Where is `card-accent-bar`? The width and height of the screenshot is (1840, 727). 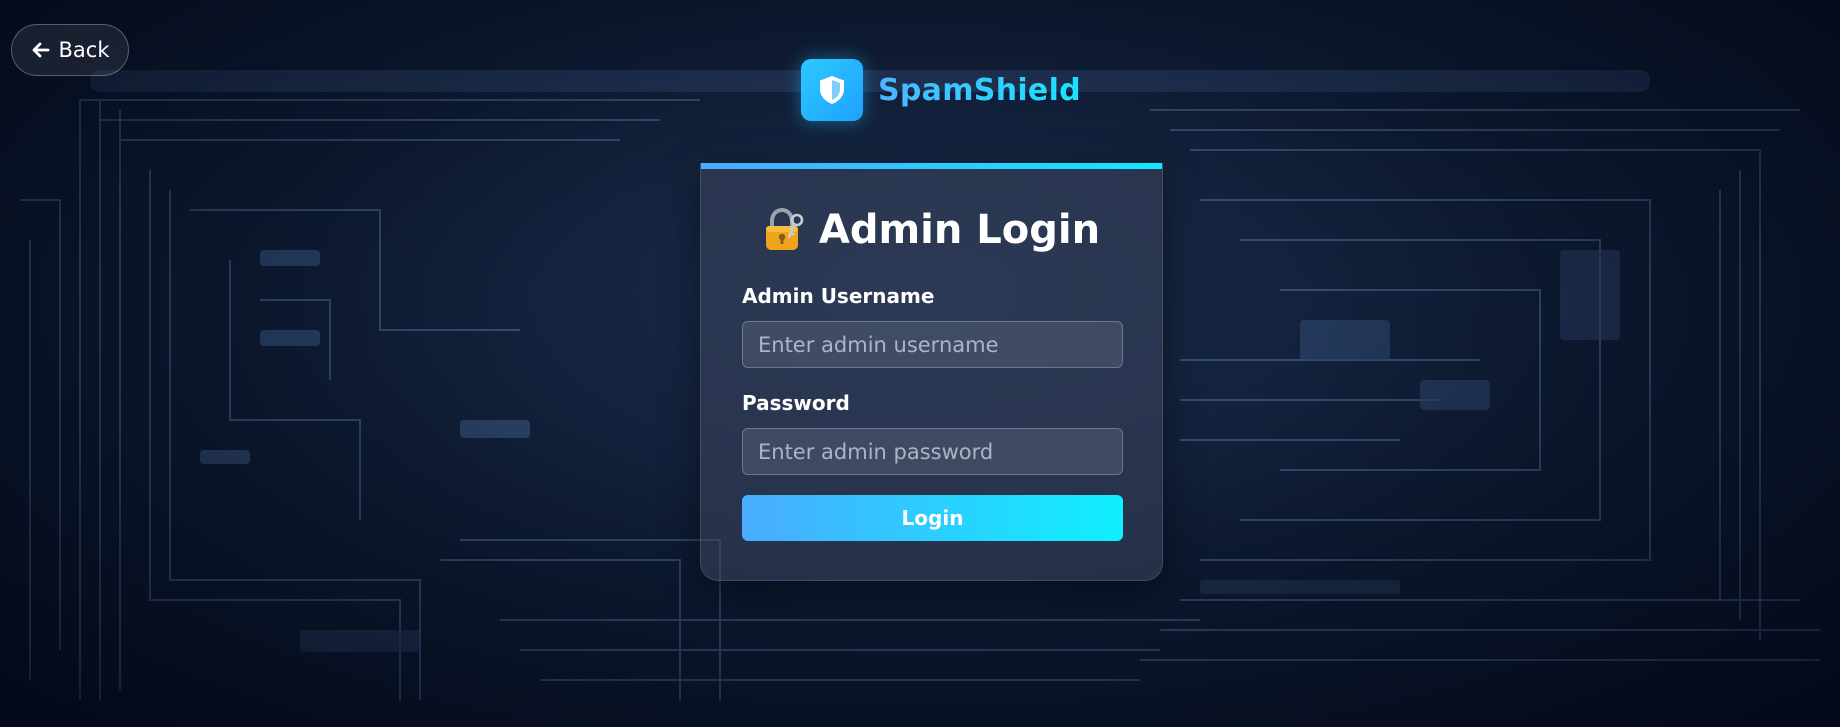 card-accent-bar is located at coordinates (931, 166).